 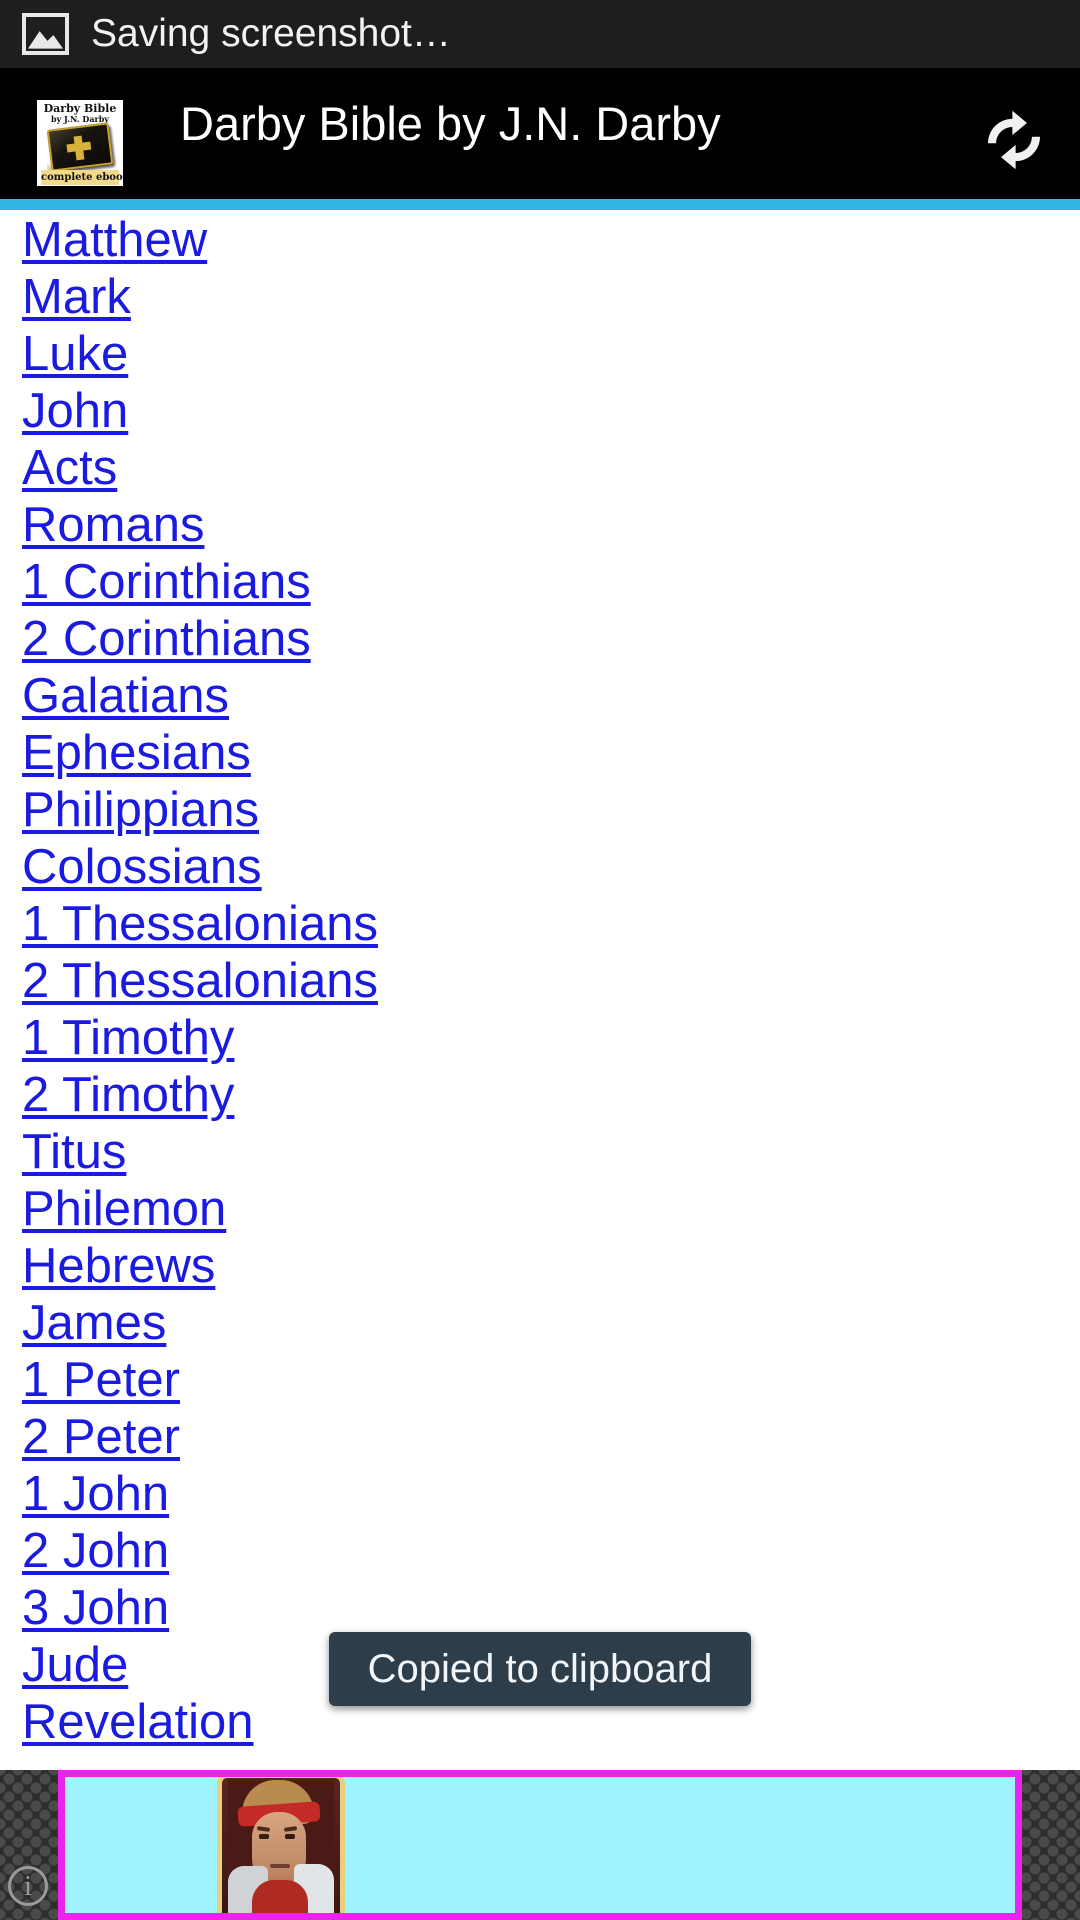 I want to click on book-link-jude: Jude, so click(x=75, y=1665).